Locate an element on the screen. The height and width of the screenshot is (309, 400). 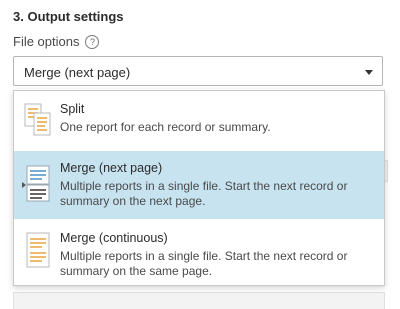
file-options-label-row: File options ? is located at coordinates (56, 41).